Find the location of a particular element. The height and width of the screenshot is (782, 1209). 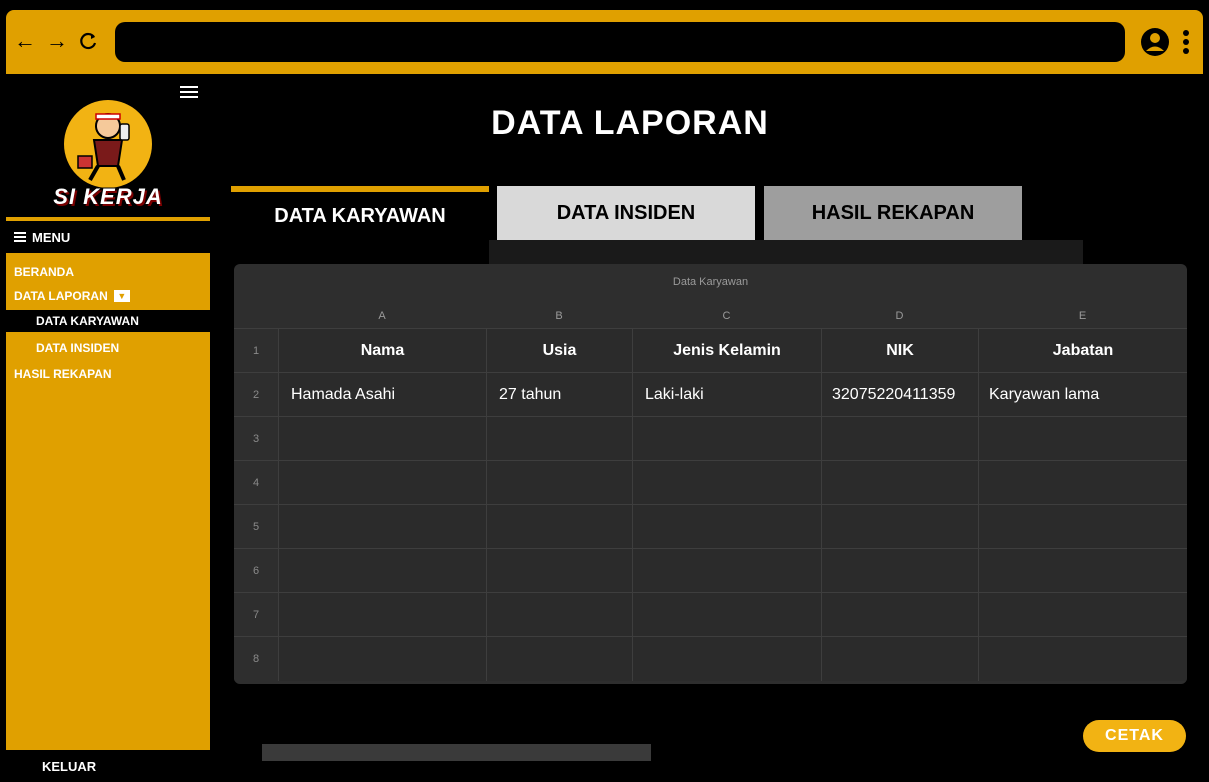

sidebar-item-data-laporan: DATA LAPORAN ▼ is located at coordinates (108, 296).